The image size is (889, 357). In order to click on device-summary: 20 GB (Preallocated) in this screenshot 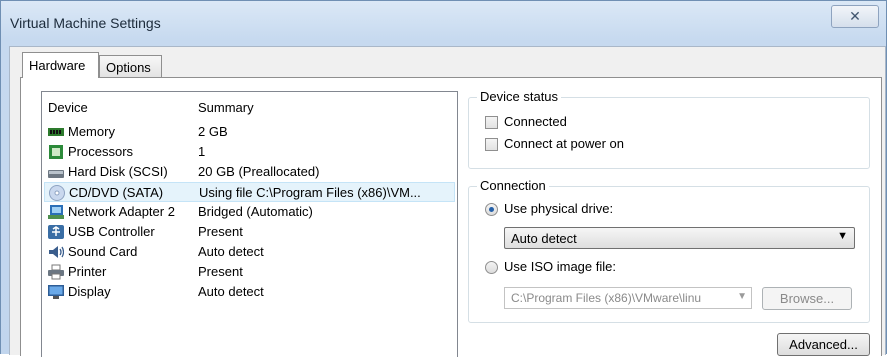, I will do `click(259, 171)`.